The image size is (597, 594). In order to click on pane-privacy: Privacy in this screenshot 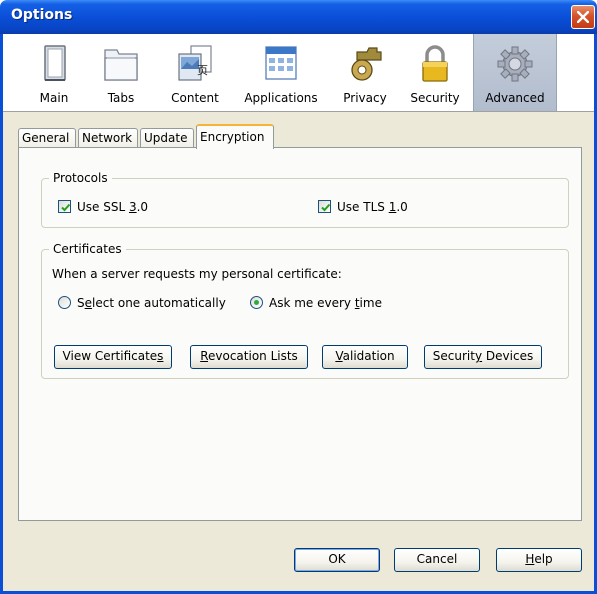, I will do `click(365, 72)`.